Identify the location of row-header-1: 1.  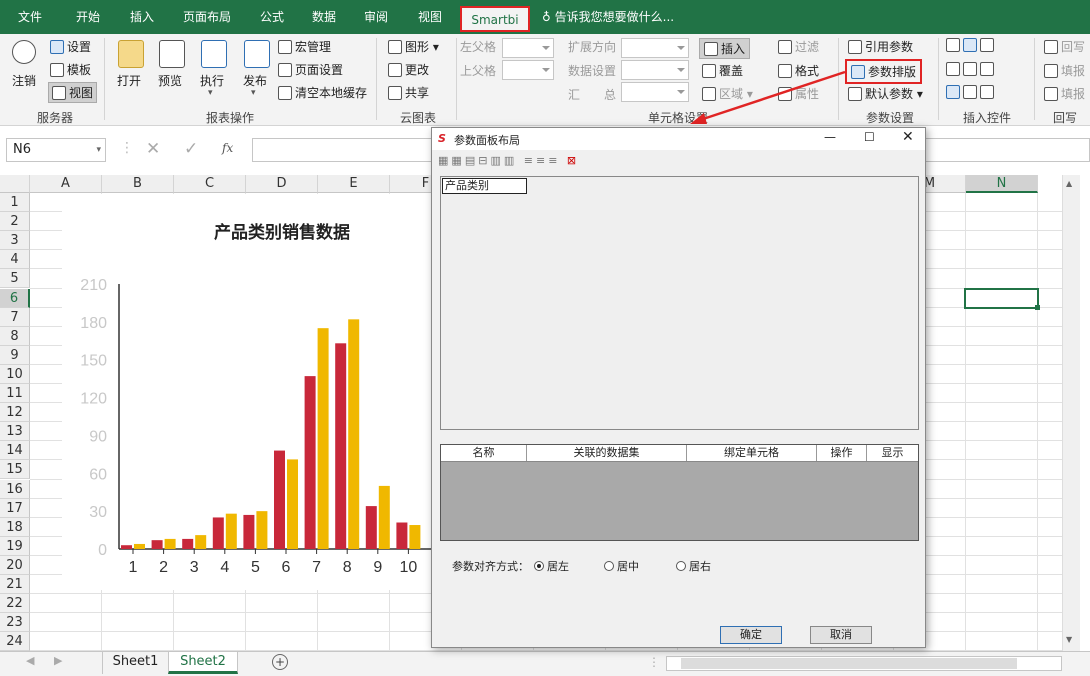
(15, 203).